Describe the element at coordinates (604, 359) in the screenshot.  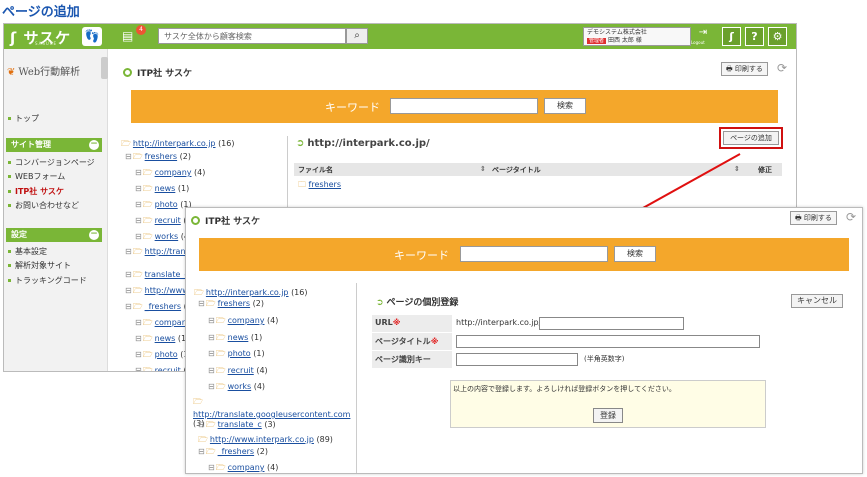
I see `key-note: (半角英数字)` at that location.